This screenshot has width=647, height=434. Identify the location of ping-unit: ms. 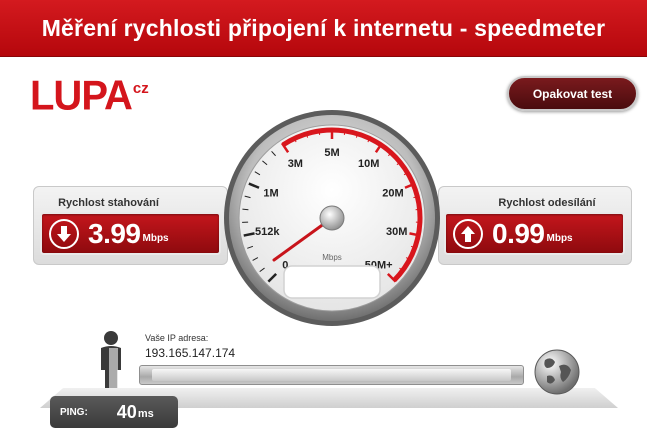
(145, 414).